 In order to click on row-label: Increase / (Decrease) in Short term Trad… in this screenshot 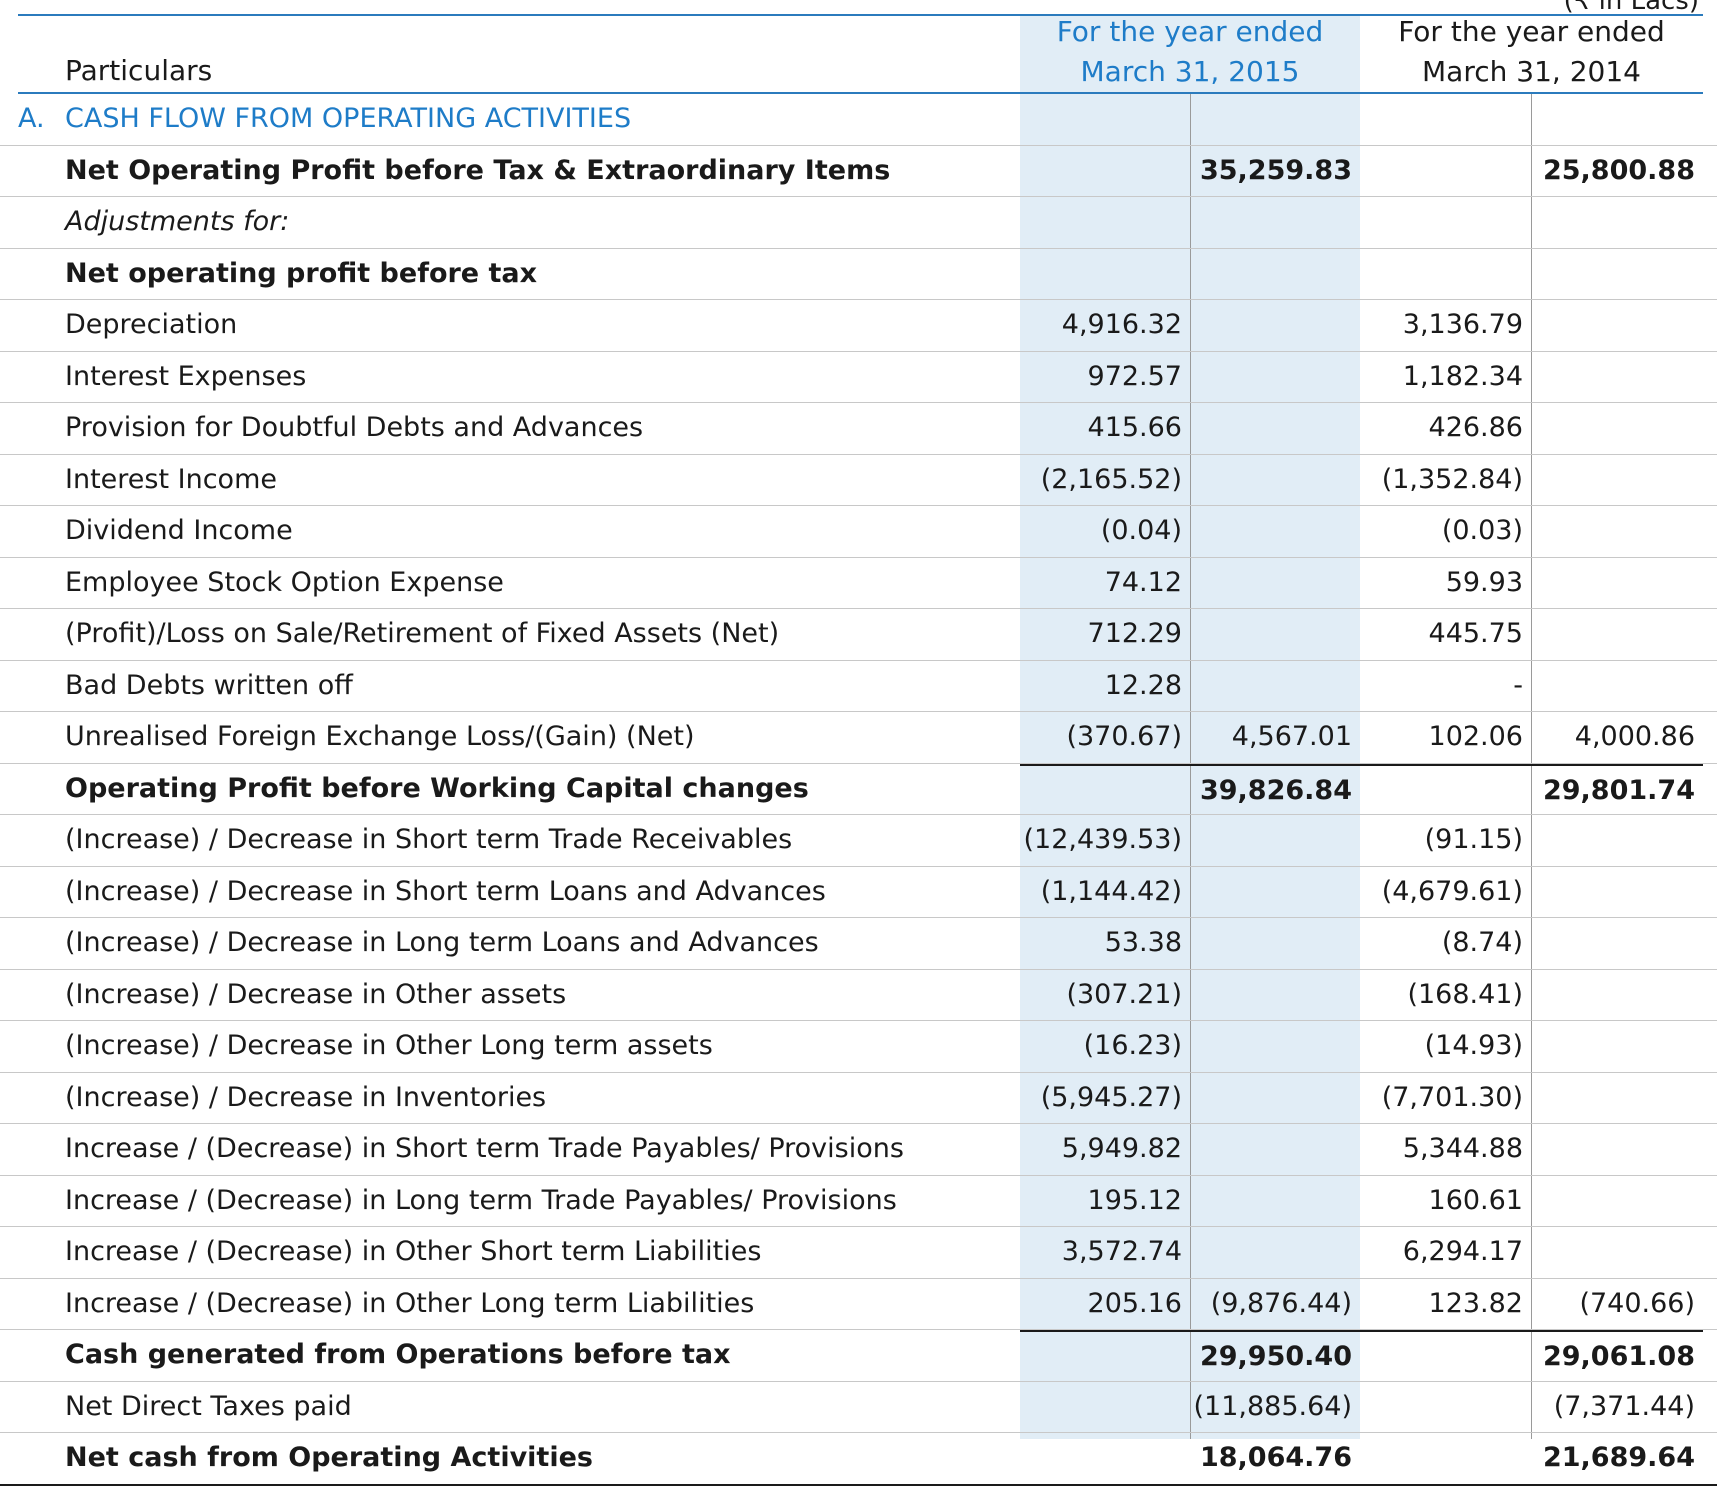, I will do `click(484, 1148)`.